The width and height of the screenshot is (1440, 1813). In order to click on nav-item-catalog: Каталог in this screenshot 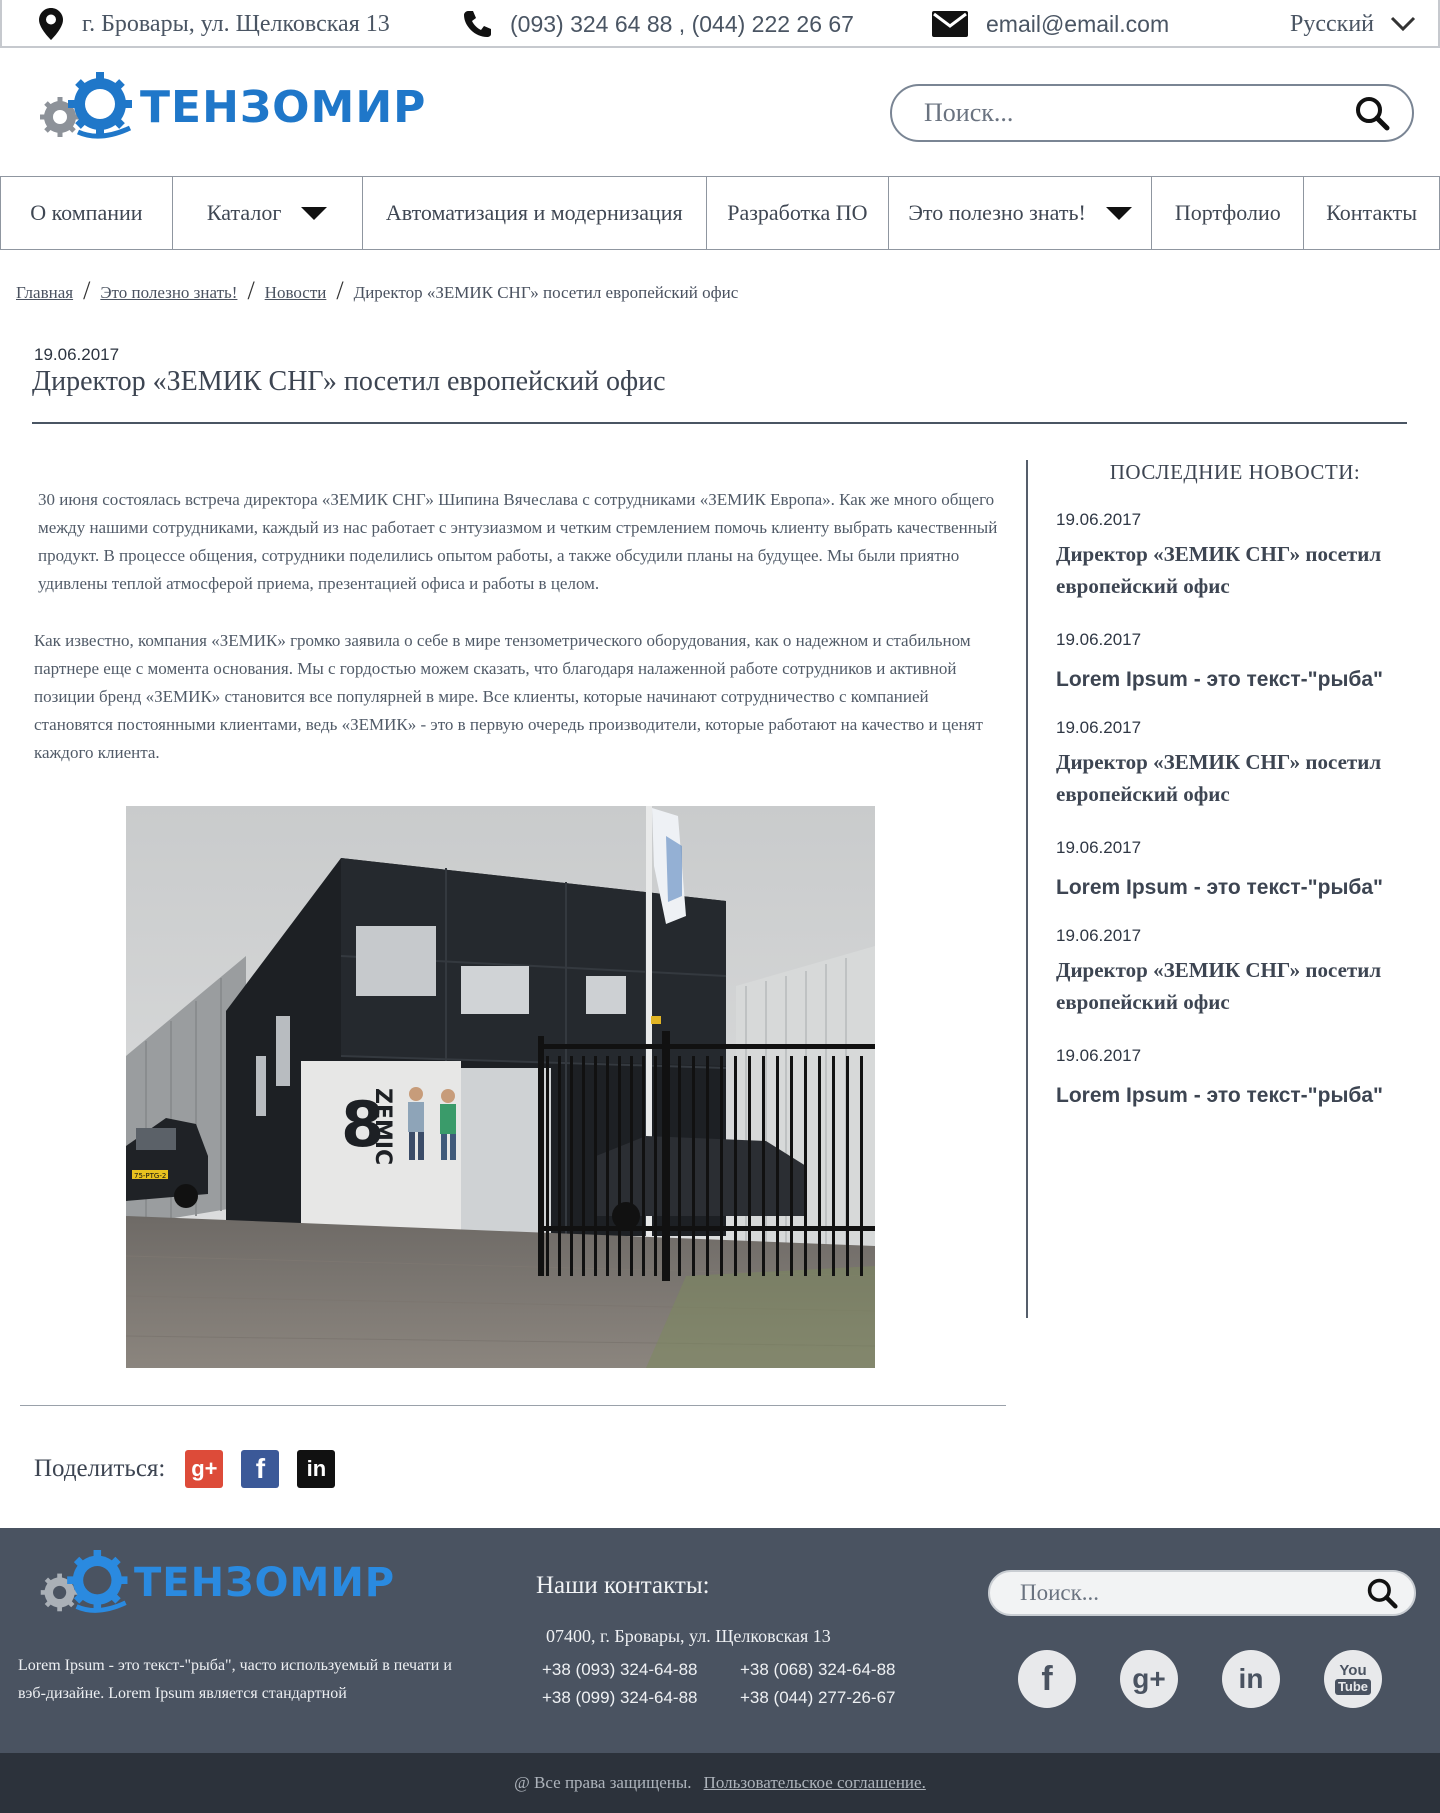, I will do `click(268, 213)`.